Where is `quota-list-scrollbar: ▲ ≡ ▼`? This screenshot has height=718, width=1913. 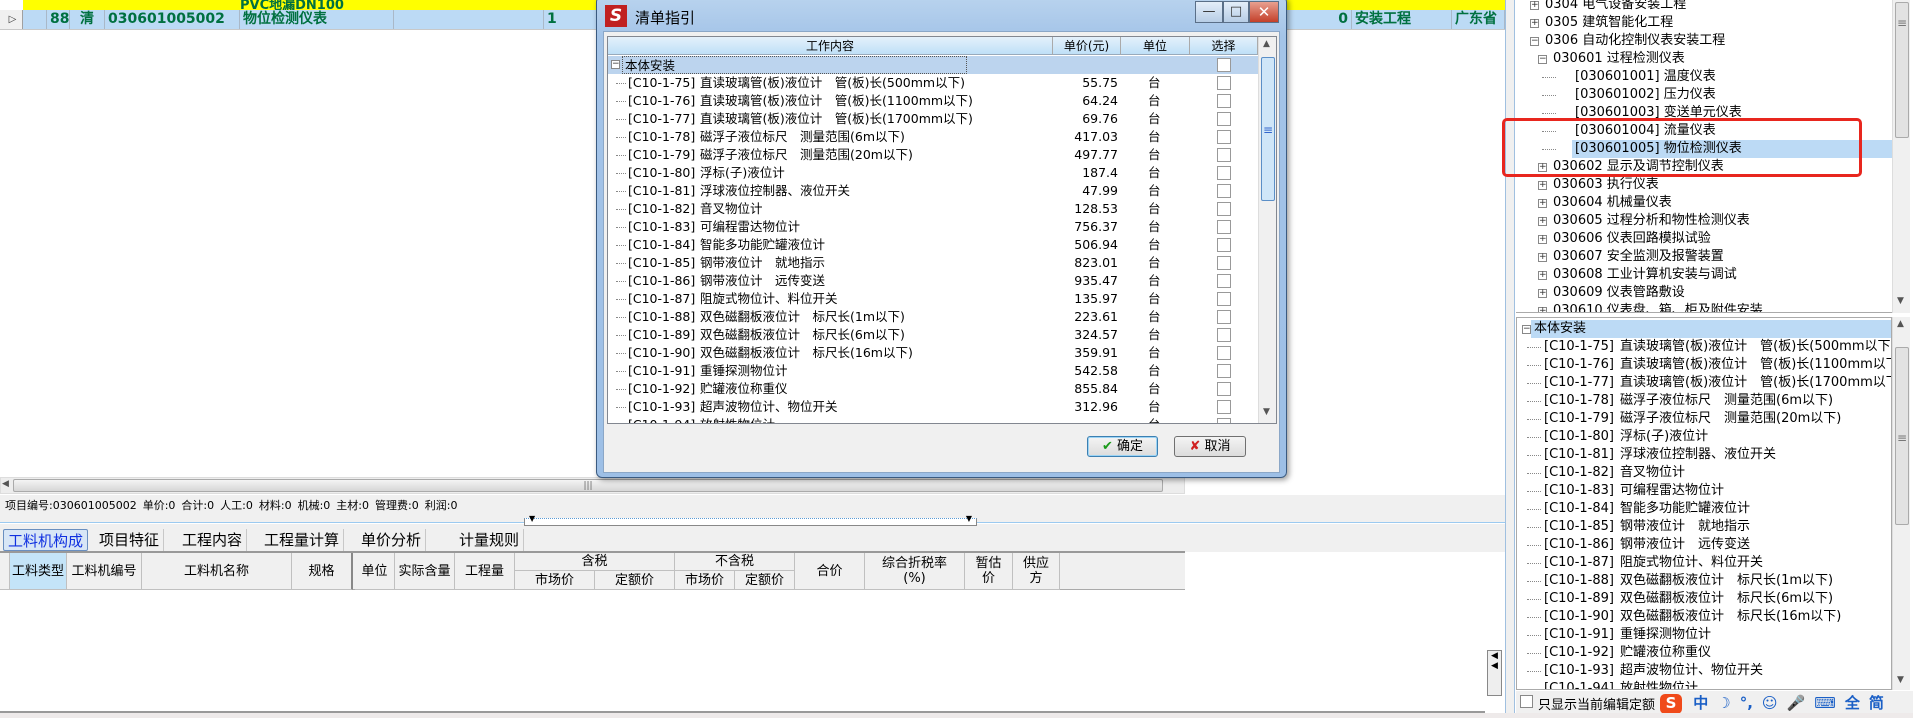 quota-list-scrollbar: ▲ ≡ ▼ is located at coordinates (1901, 503).